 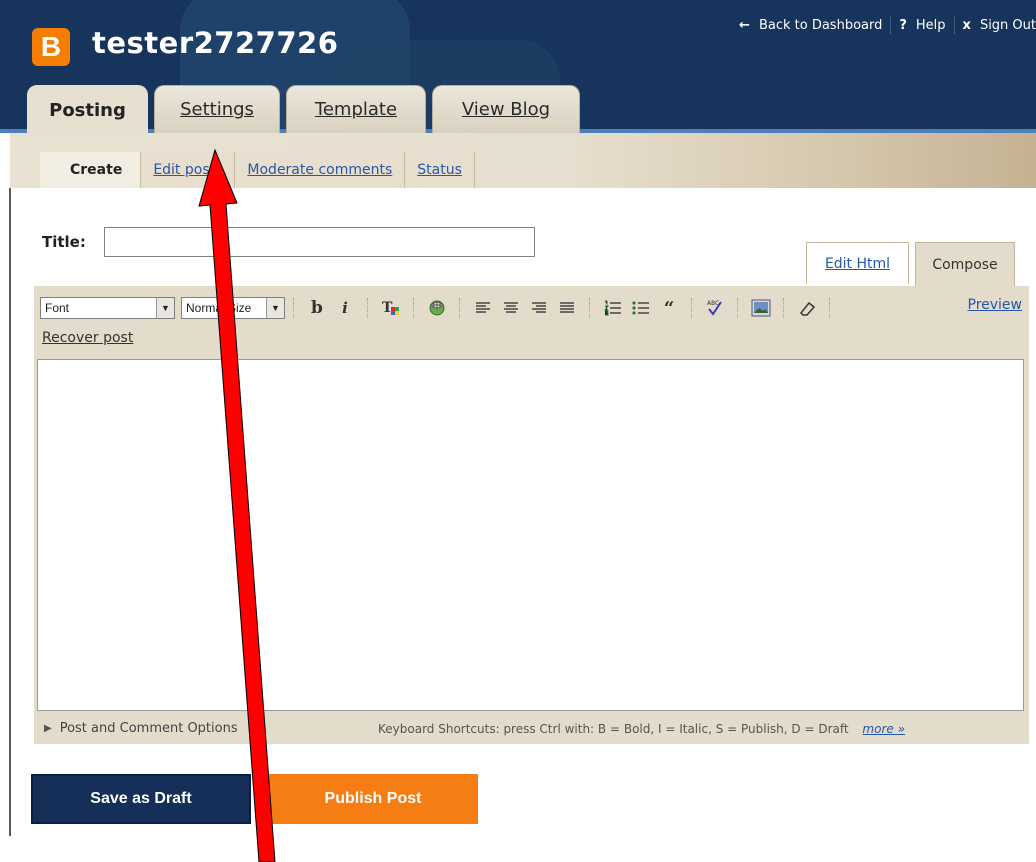 I want to click on content-left-border, so click(x=10, y=512).